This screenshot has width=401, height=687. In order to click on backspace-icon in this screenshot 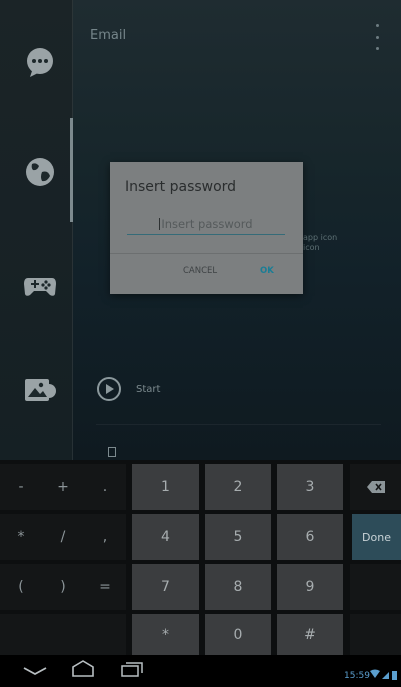, I will do `click(375, 487)`.